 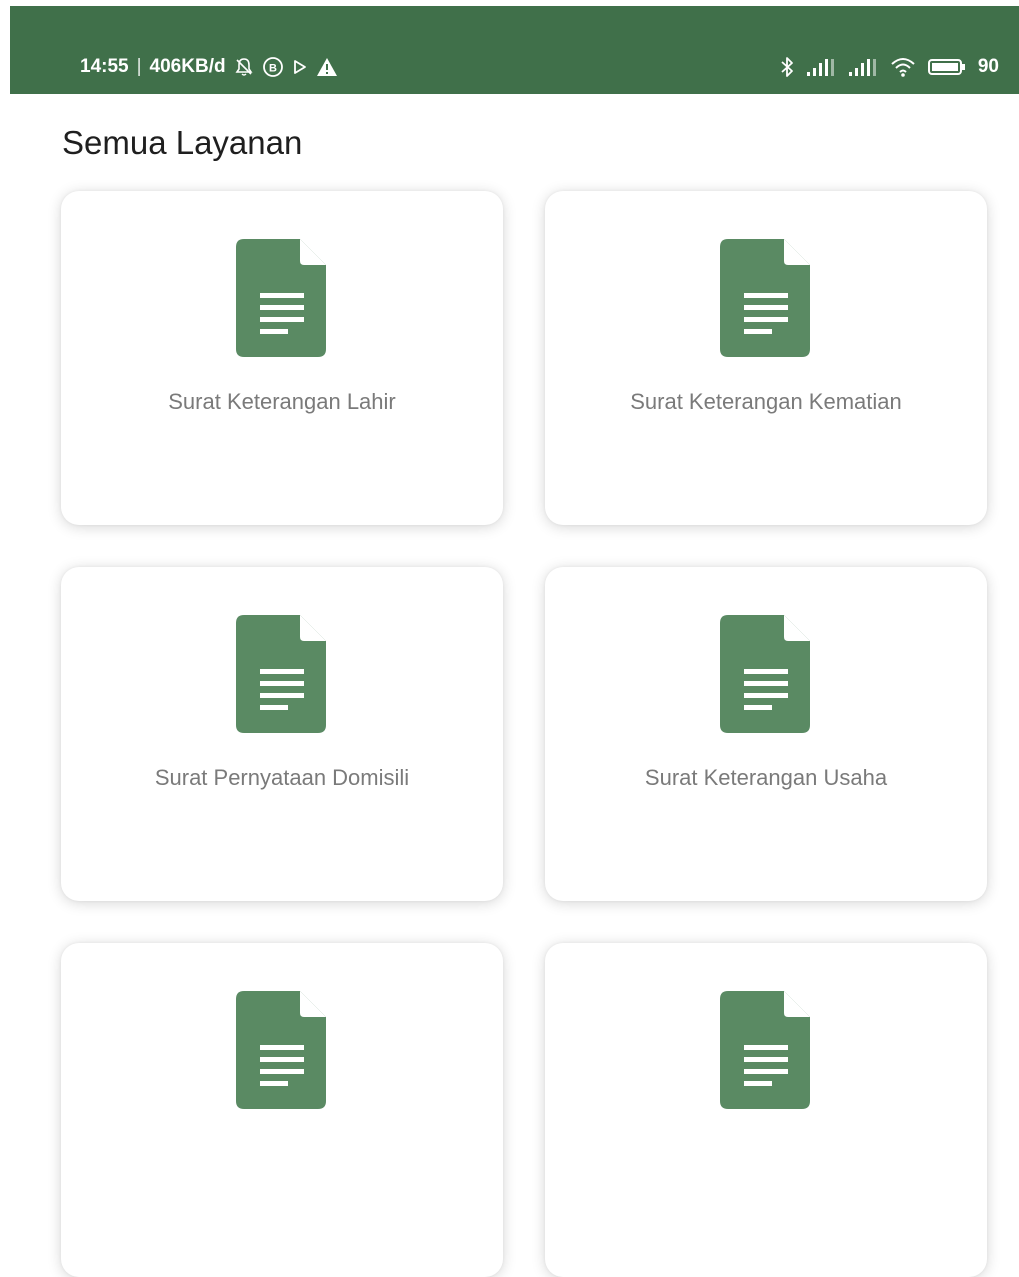 I want to click on service-card-surat-pernyataan-domisili: Surat Pernyataan Domisili, so click(x=282, y=734).